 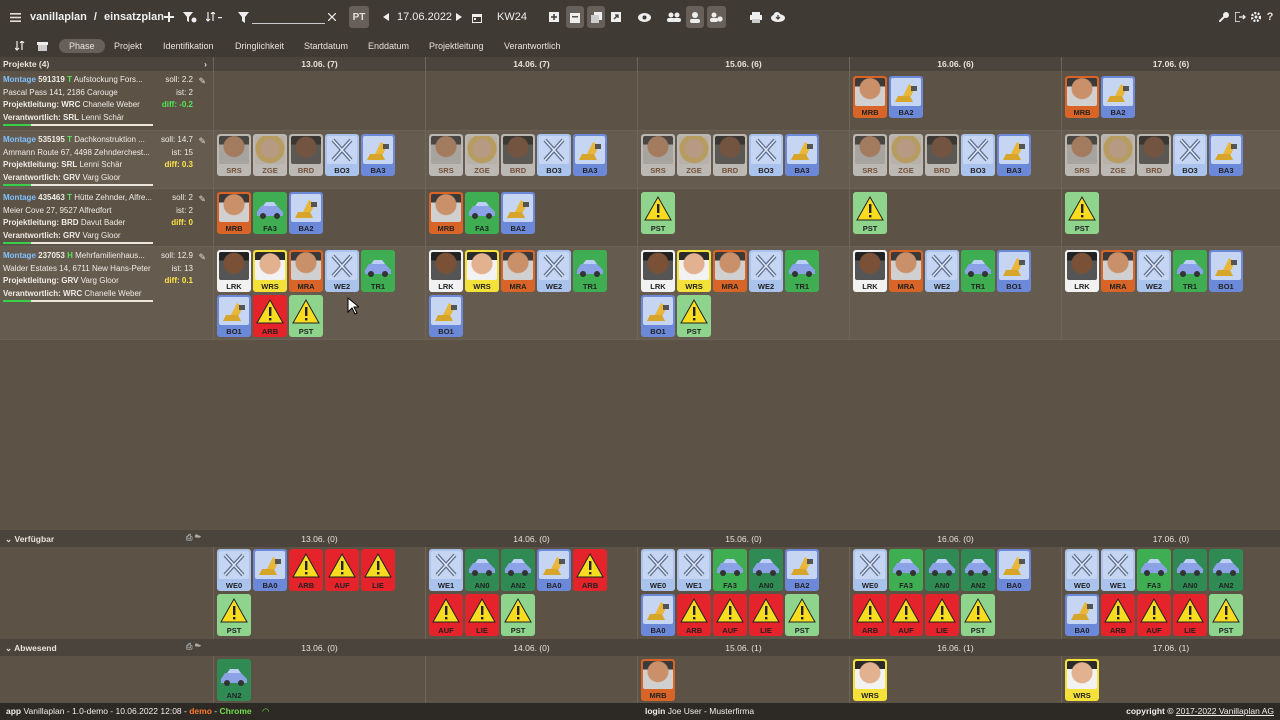 What do you see at coordinates (216, 17) in the screenshot?
I see `sort-dropdown-icon` at bounding box center [216, 17].